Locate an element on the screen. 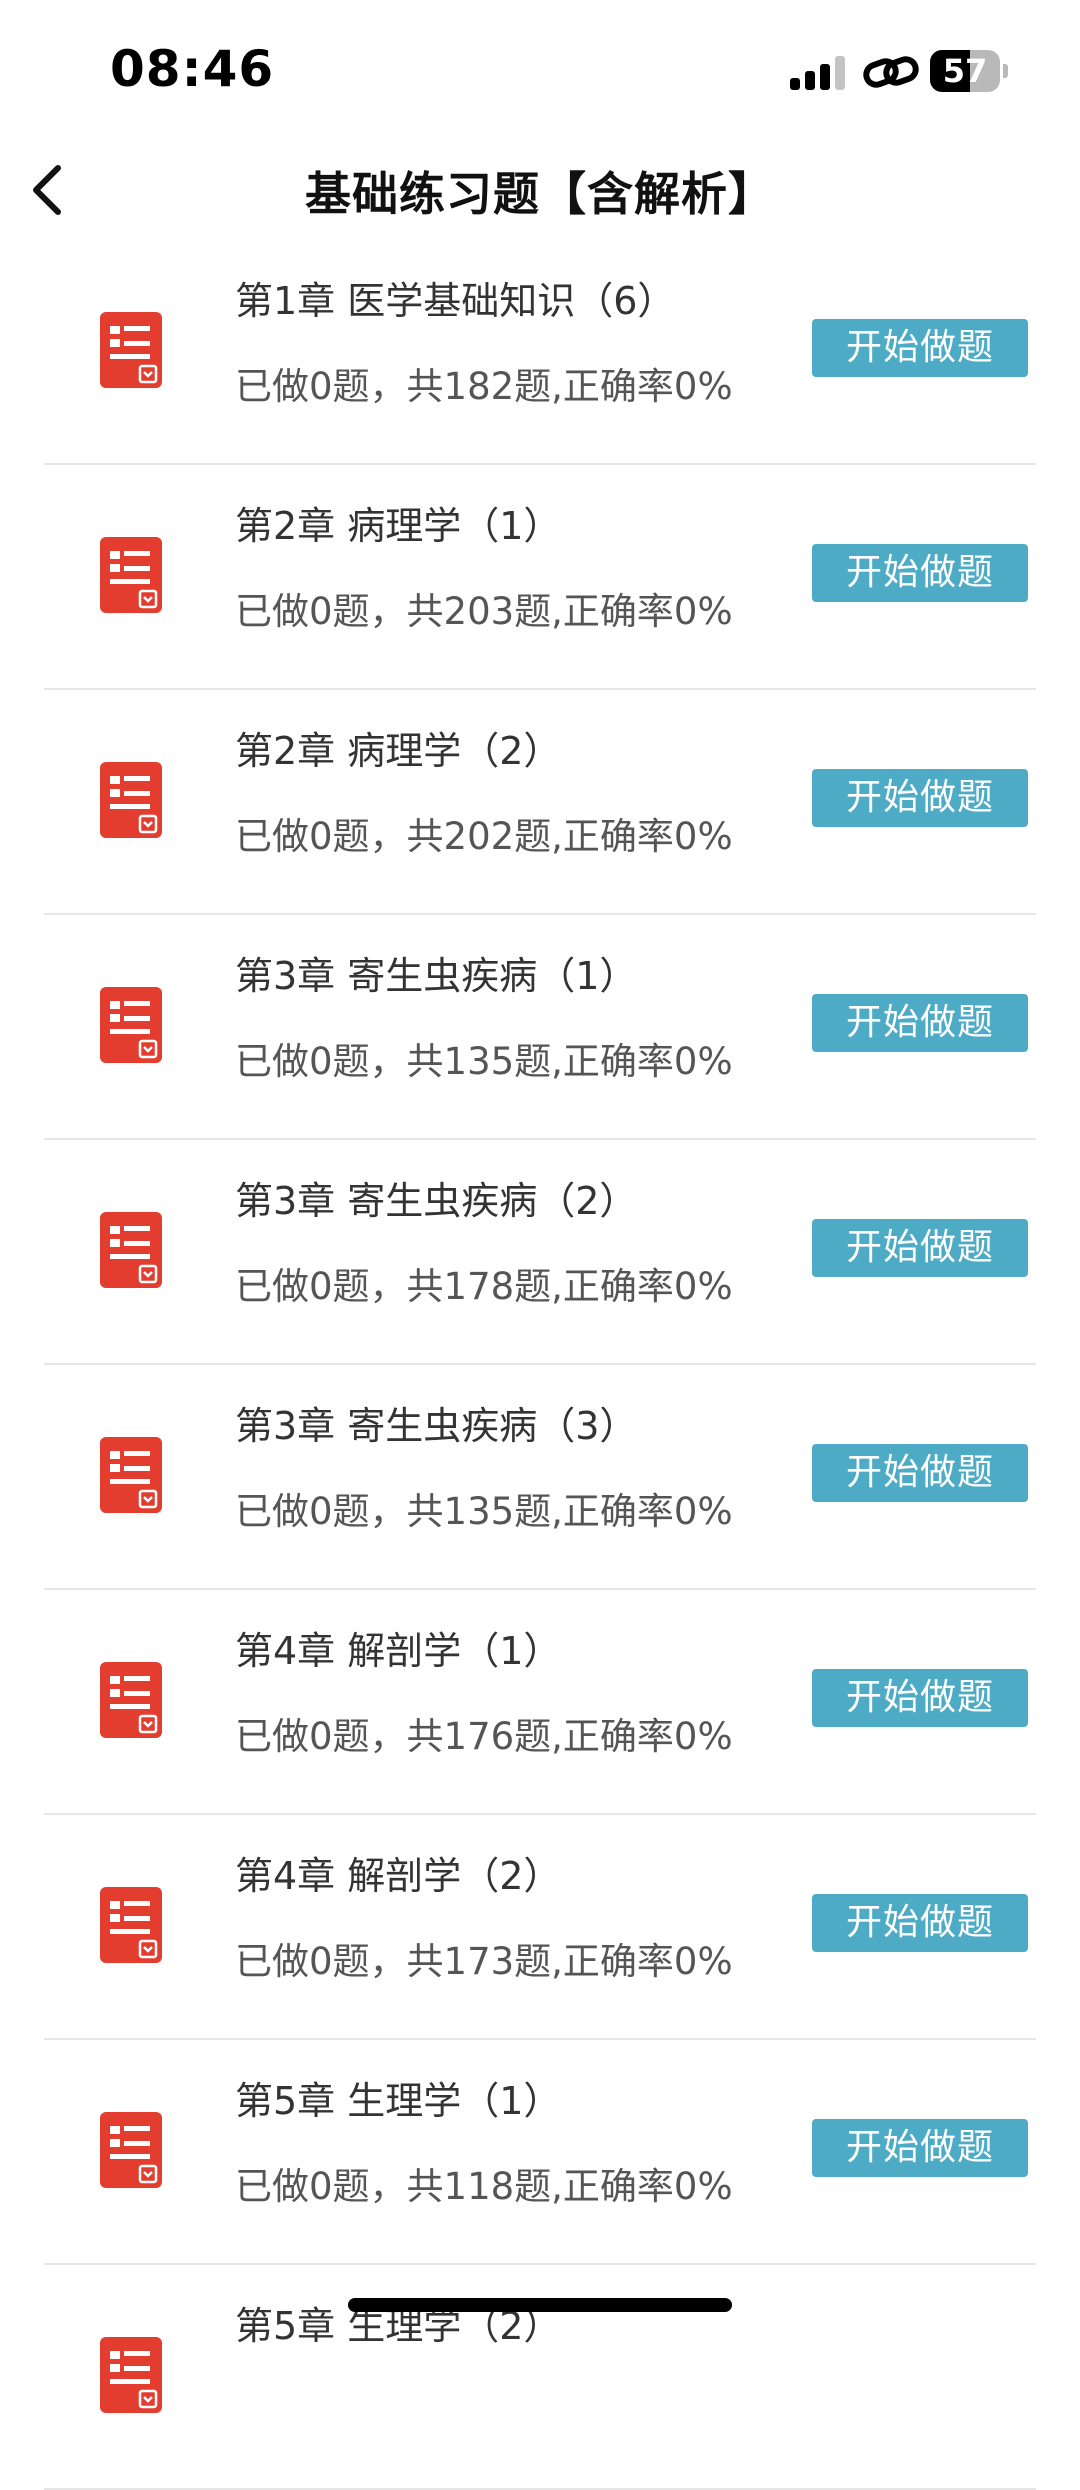 This screenshot has height=2490, width=1080. chapter-title: 第3章 寄生虫疾病（3） is located at coordinates (436, 1426).